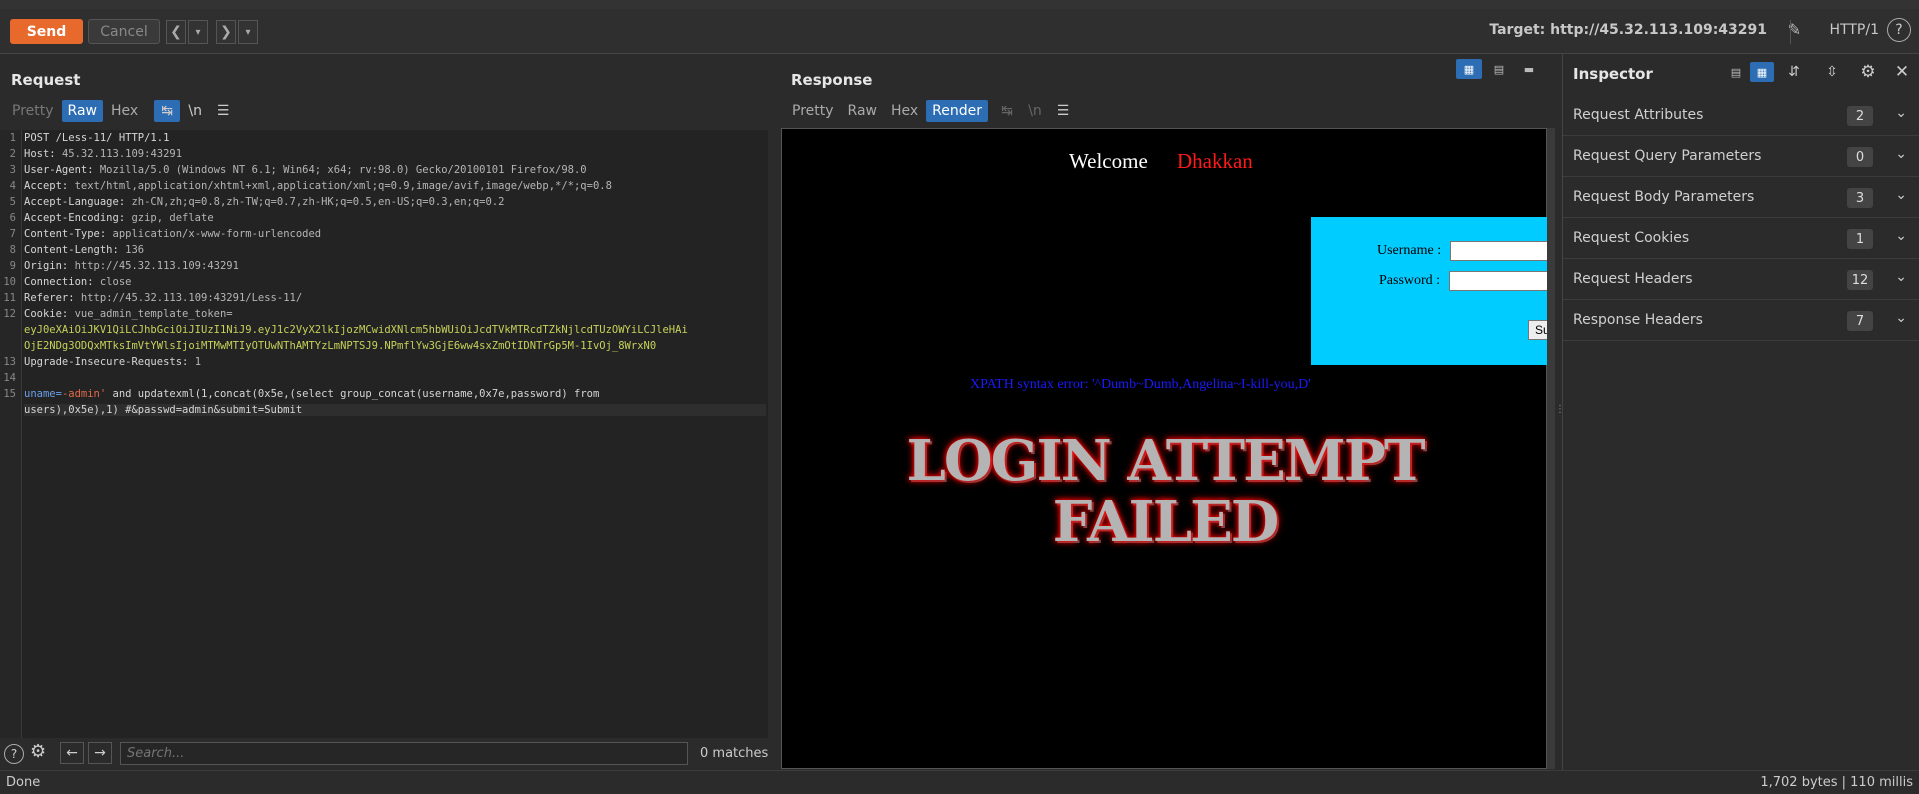  I want to click on header-name: Upgrade-Insecure-Requests:, so click(109, 362).